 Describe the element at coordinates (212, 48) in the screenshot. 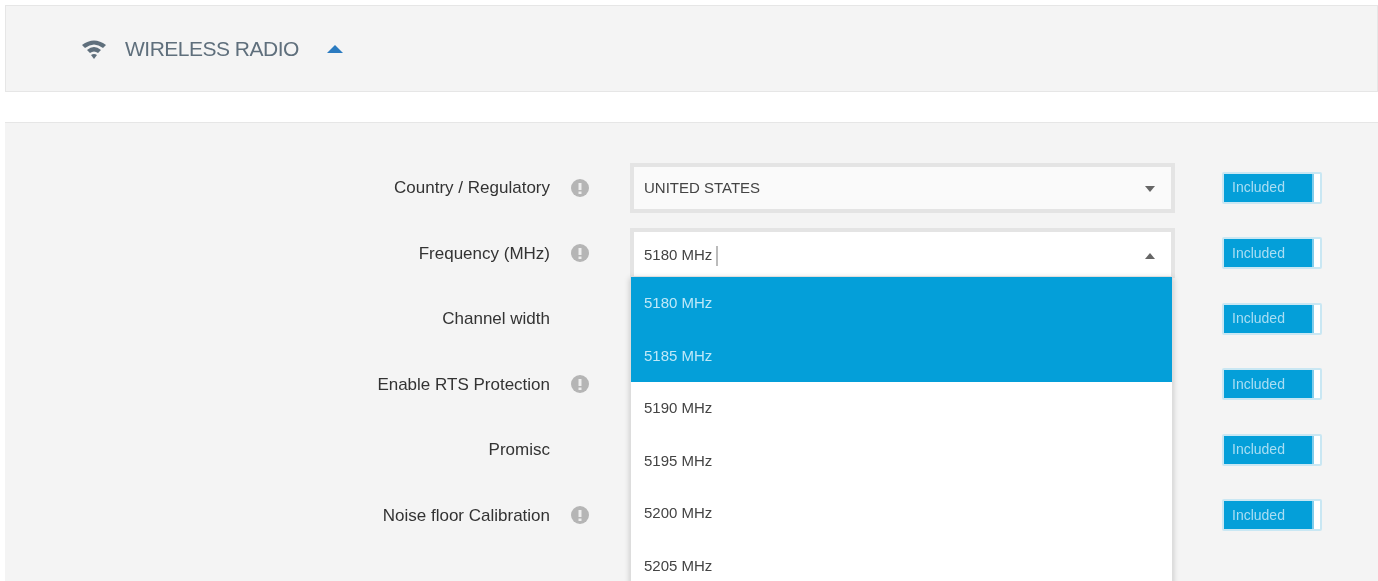

I see `section-title: WIRELESS RADIO` at that location.